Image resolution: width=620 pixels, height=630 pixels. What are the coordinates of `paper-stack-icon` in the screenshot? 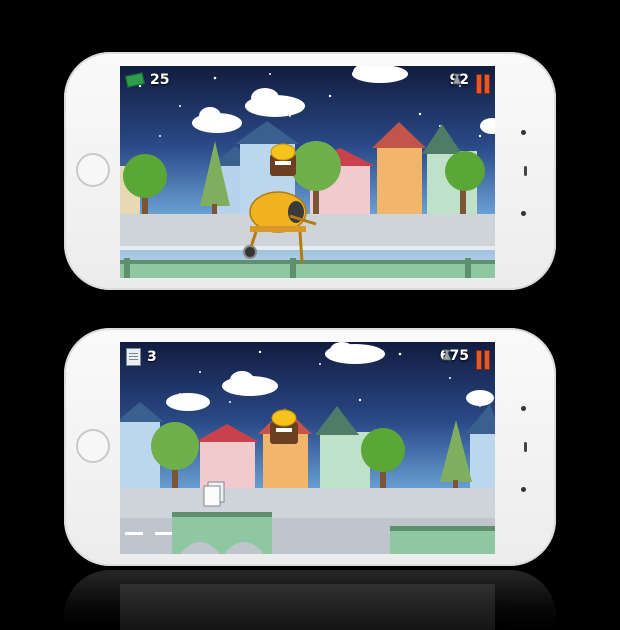 It's located at (133, 357).